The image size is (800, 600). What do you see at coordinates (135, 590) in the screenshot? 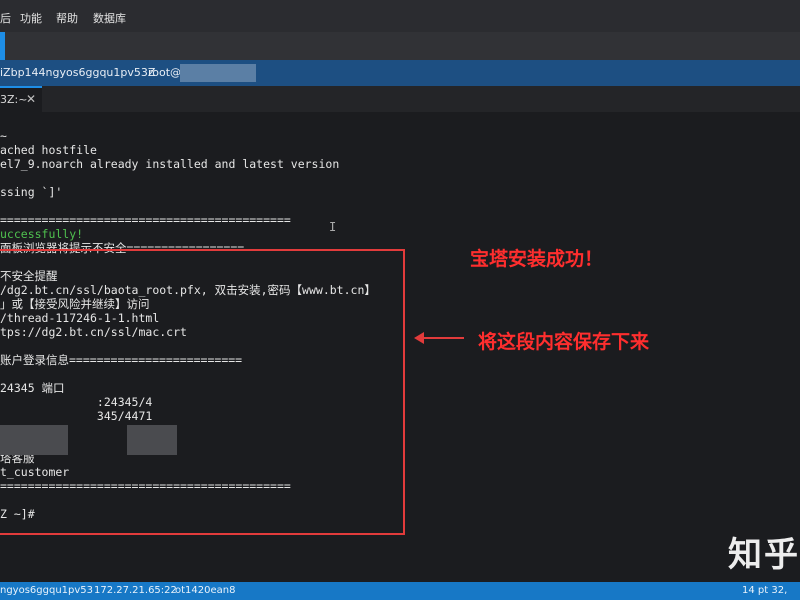
I see `status-ip: 172.27.21.65:22` at bounding box center [135, 590].